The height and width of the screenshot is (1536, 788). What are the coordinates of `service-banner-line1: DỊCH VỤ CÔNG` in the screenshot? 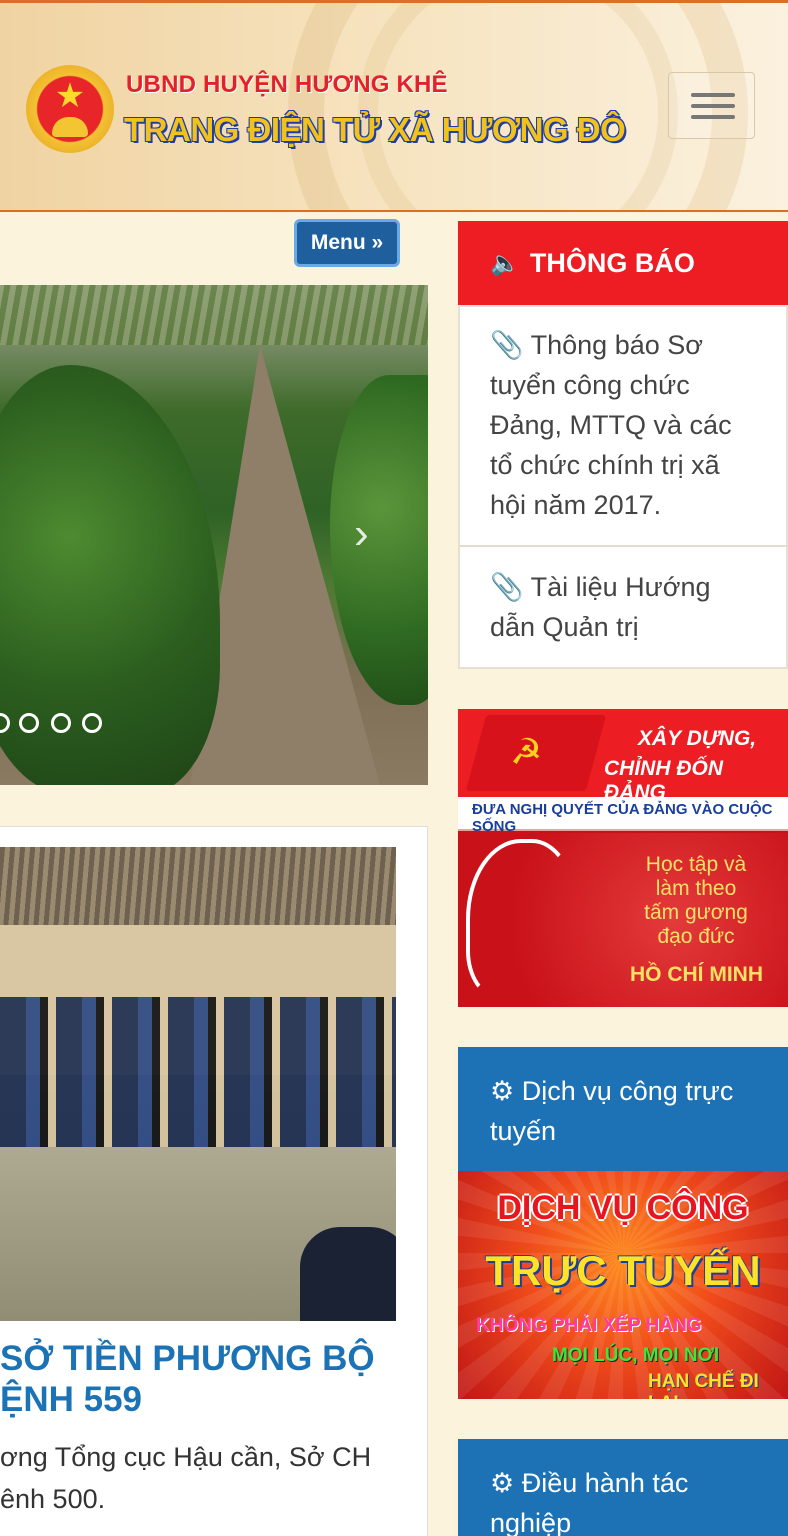 It's located at (623, 1208).